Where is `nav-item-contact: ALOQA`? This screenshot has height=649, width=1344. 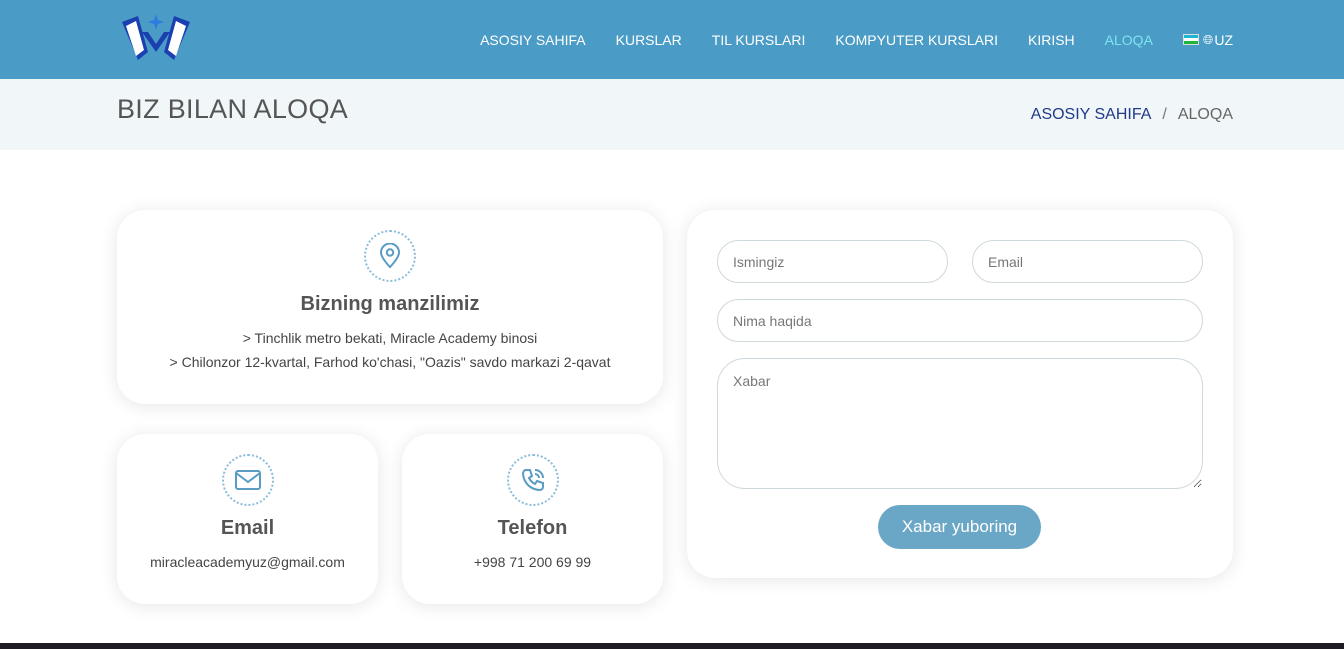
nav-item-contact: ALOQA is located at coordinates (1129, 40).